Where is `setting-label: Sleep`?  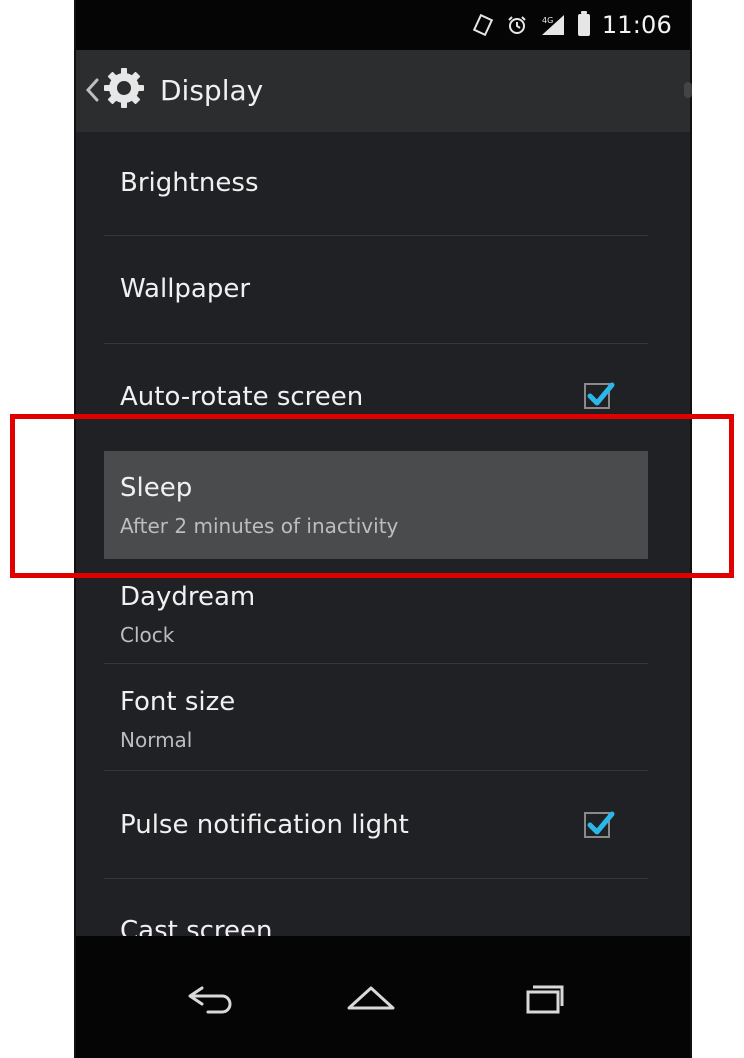
setting-label: Sleep is located at coordinates (156, 488).